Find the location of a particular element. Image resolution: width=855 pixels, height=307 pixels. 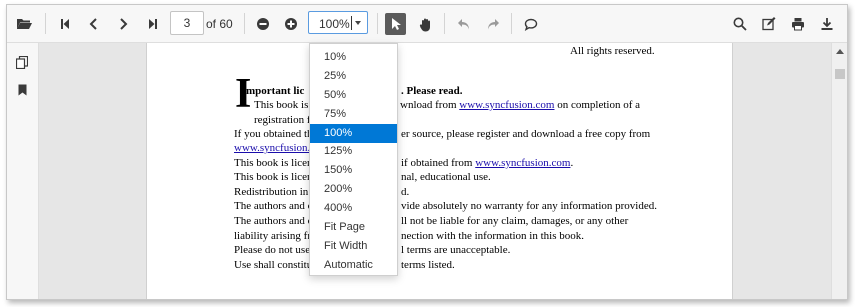

zoom-out-icon is located at coordinates (263, 24).